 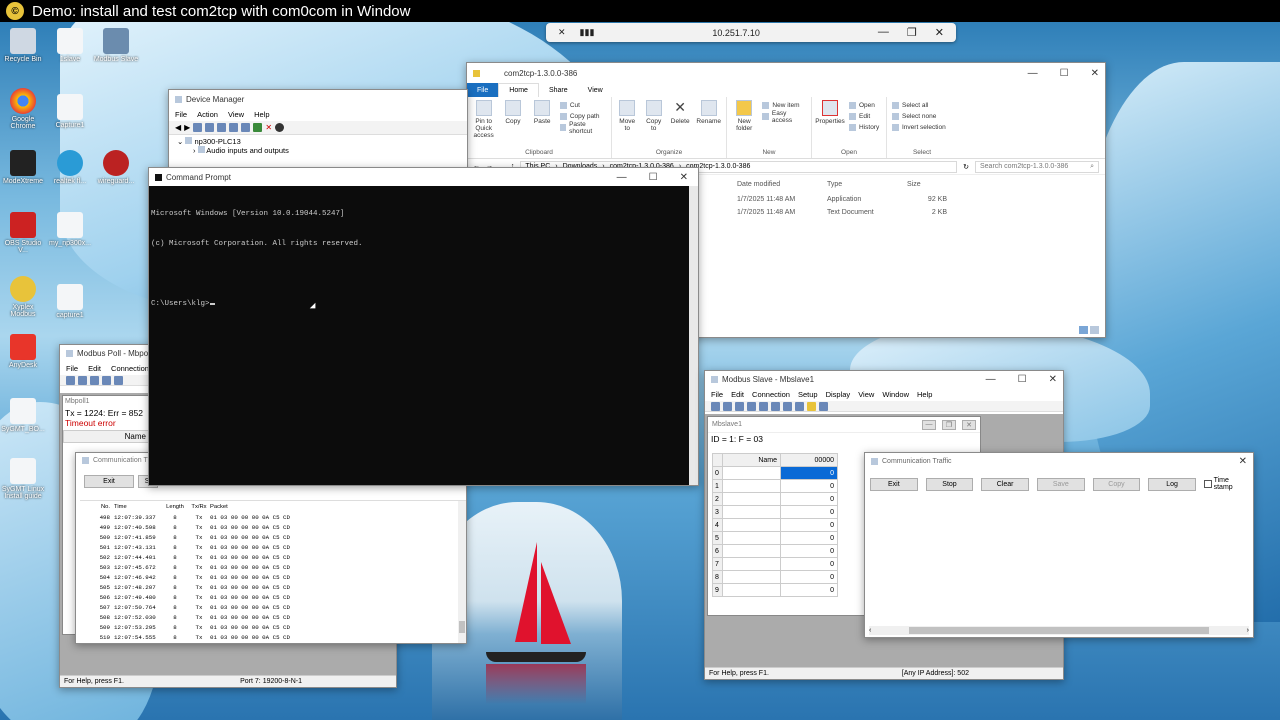 I want to click on desktop-icon: Modbus Slave, so click(x=116, y=45).